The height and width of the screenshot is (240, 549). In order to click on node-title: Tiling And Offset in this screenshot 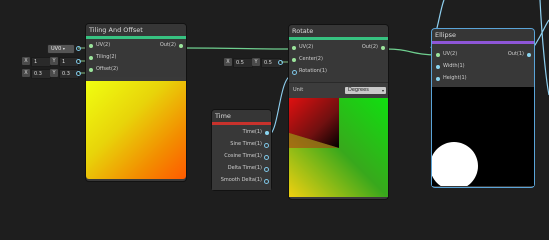, I will do `click(136, 30)`.